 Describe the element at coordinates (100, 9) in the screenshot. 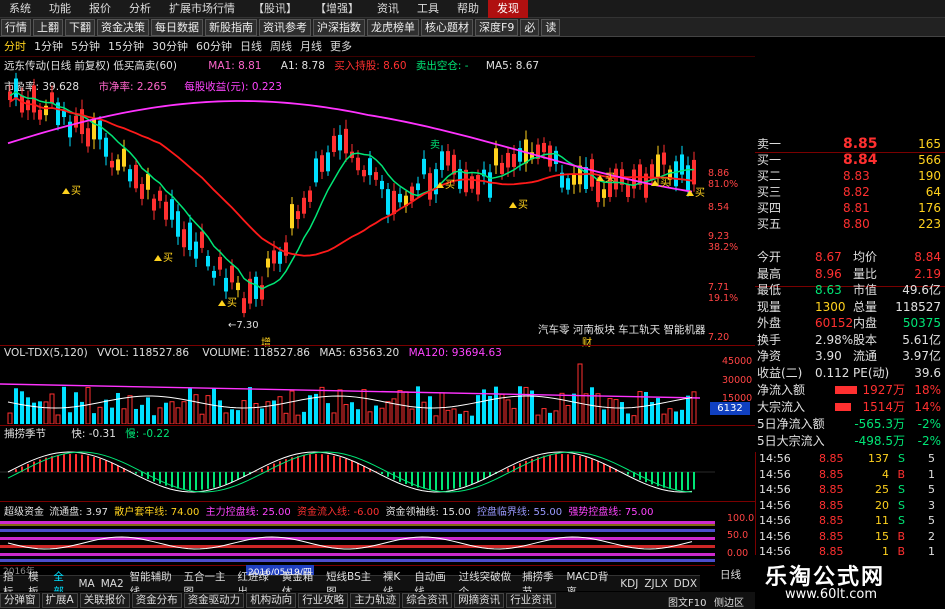

I see `menu-item-2: 报价` at that location.